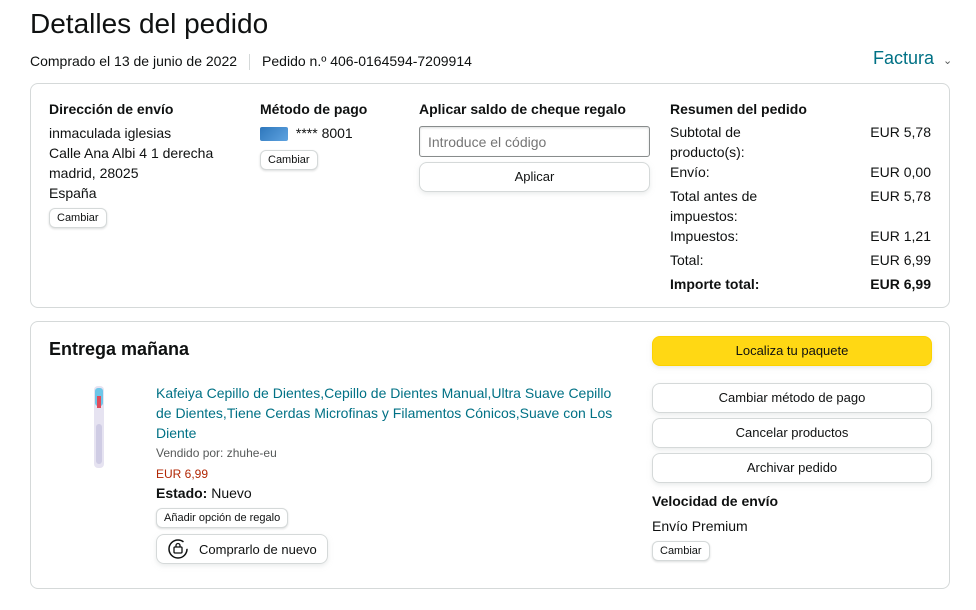  Describe the element at coordinates (231, 493) in the screenshot. I see `state-value: Nuevo` at that location.